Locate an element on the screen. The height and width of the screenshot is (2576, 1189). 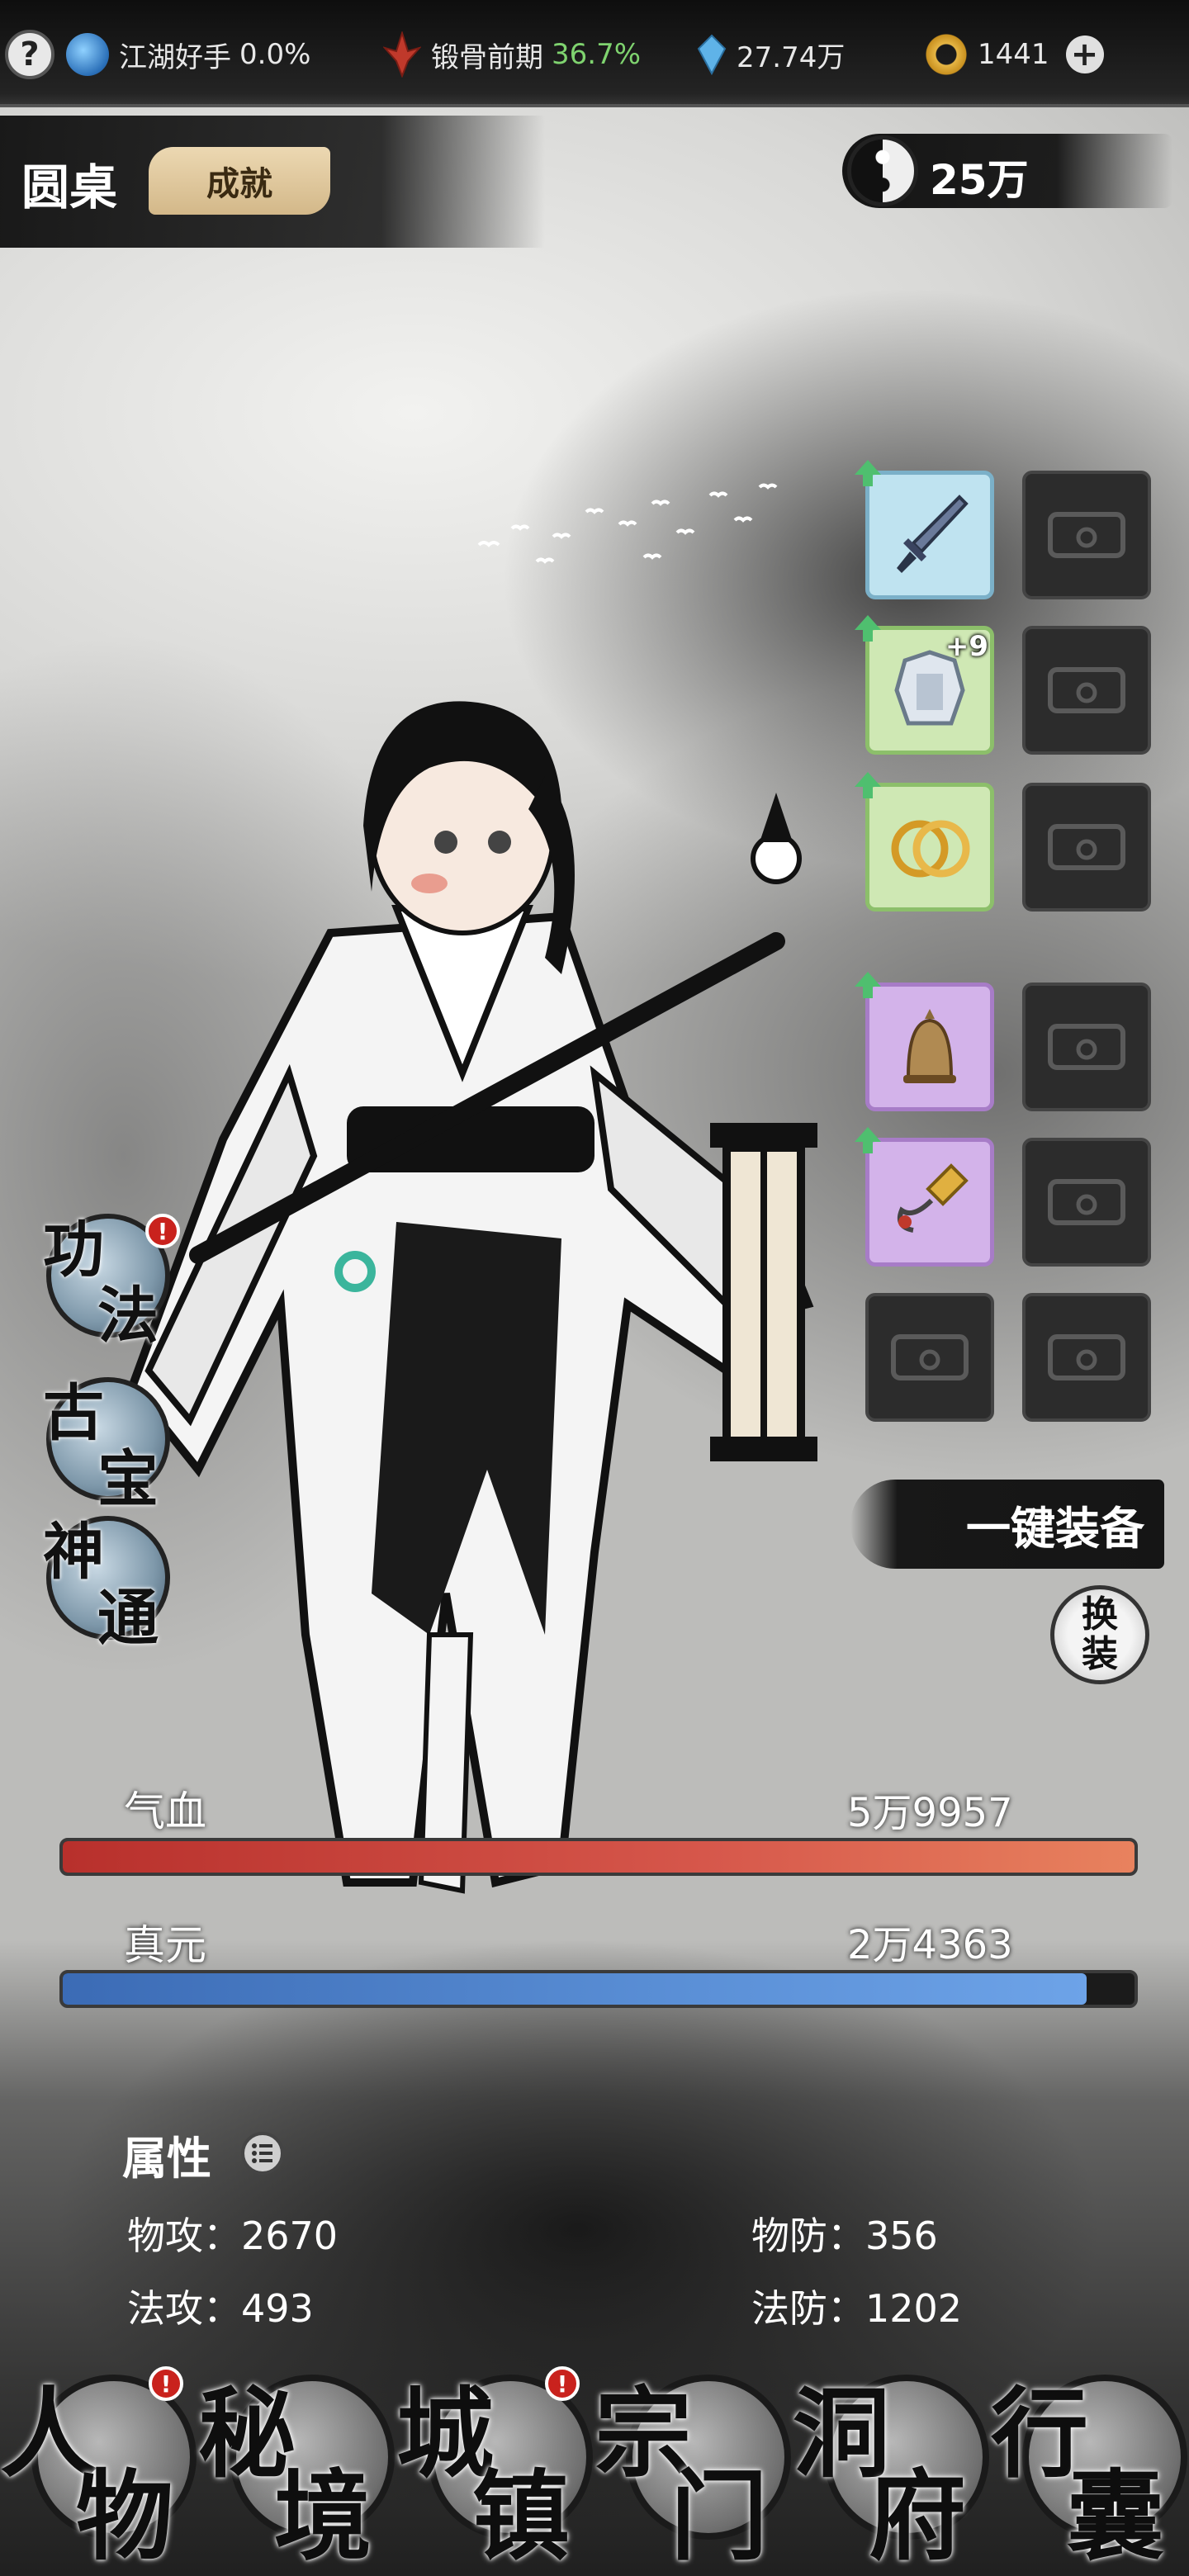
attr-label: 物防： is located at coordinates (808, 2236).